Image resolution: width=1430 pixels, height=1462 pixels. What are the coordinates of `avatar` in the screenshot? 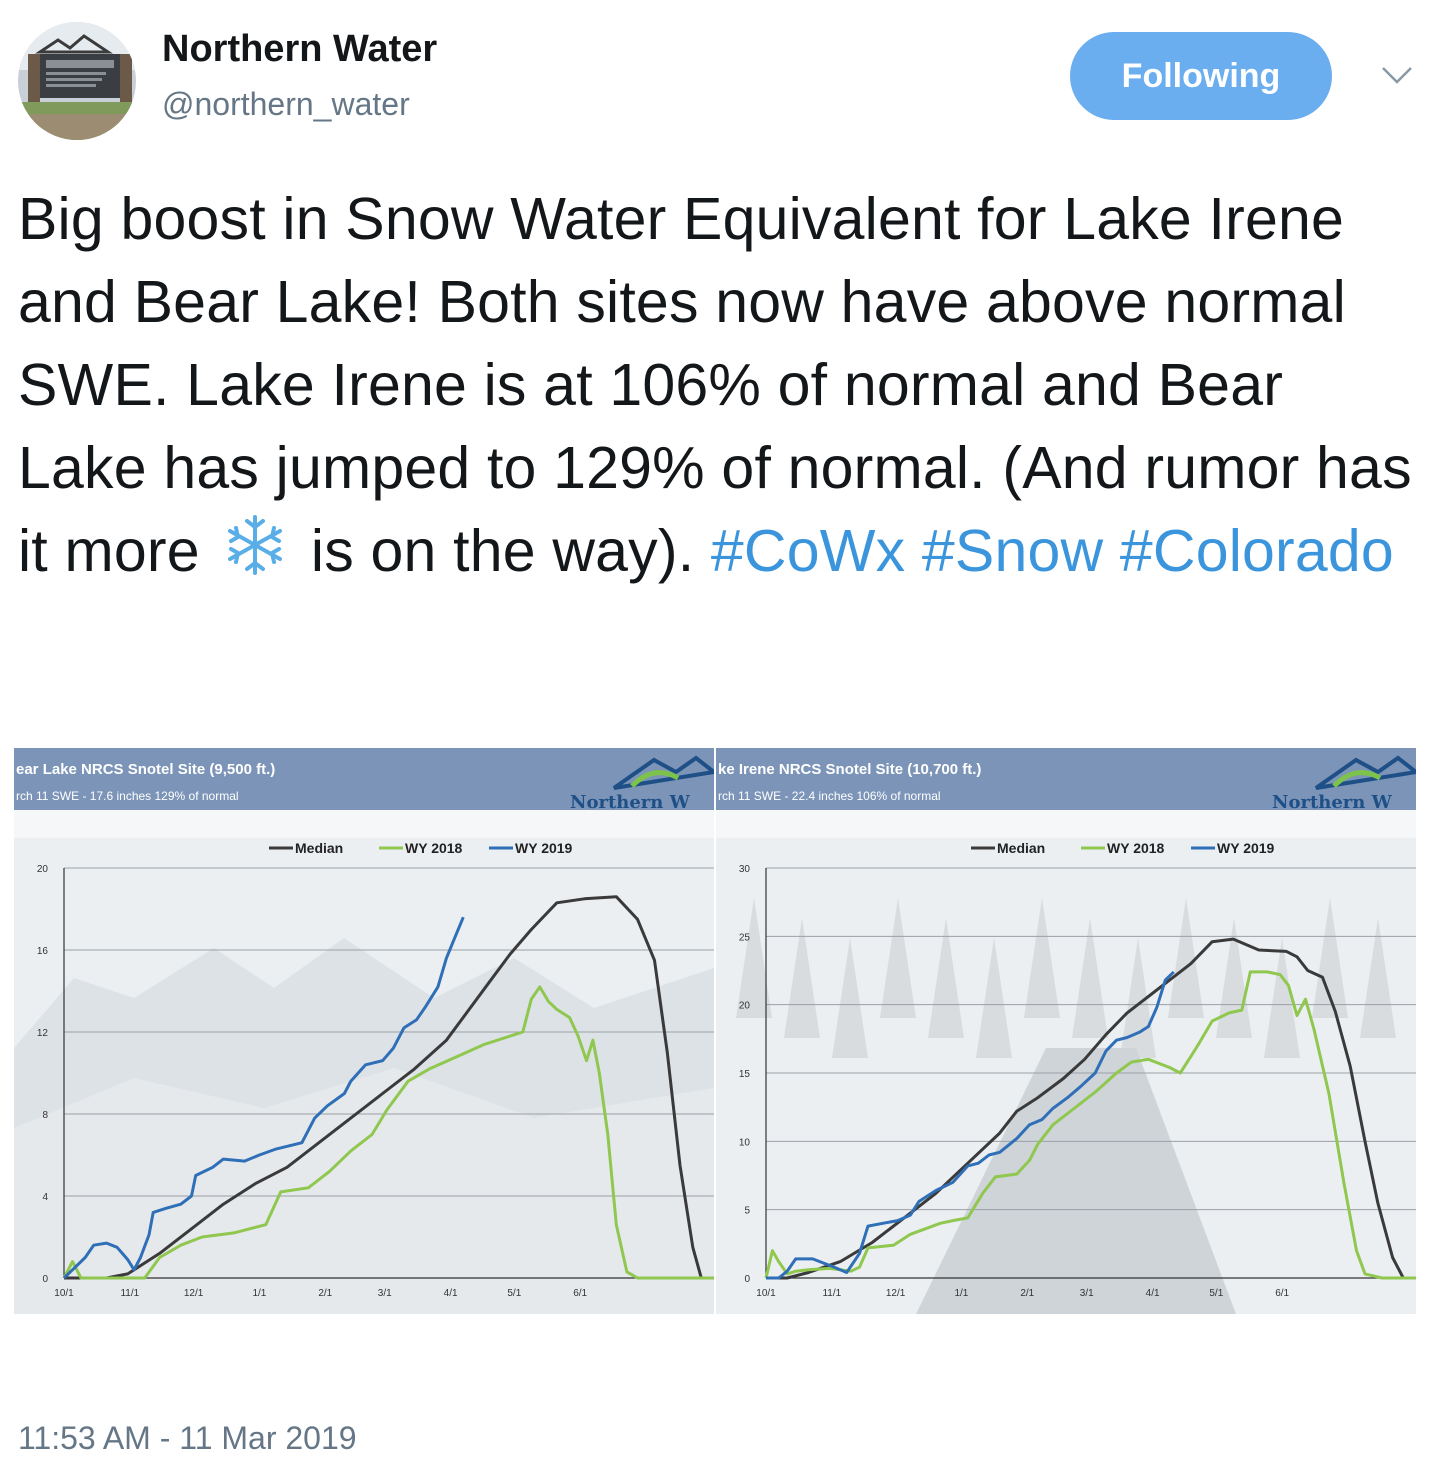 It's located at (77, 81).